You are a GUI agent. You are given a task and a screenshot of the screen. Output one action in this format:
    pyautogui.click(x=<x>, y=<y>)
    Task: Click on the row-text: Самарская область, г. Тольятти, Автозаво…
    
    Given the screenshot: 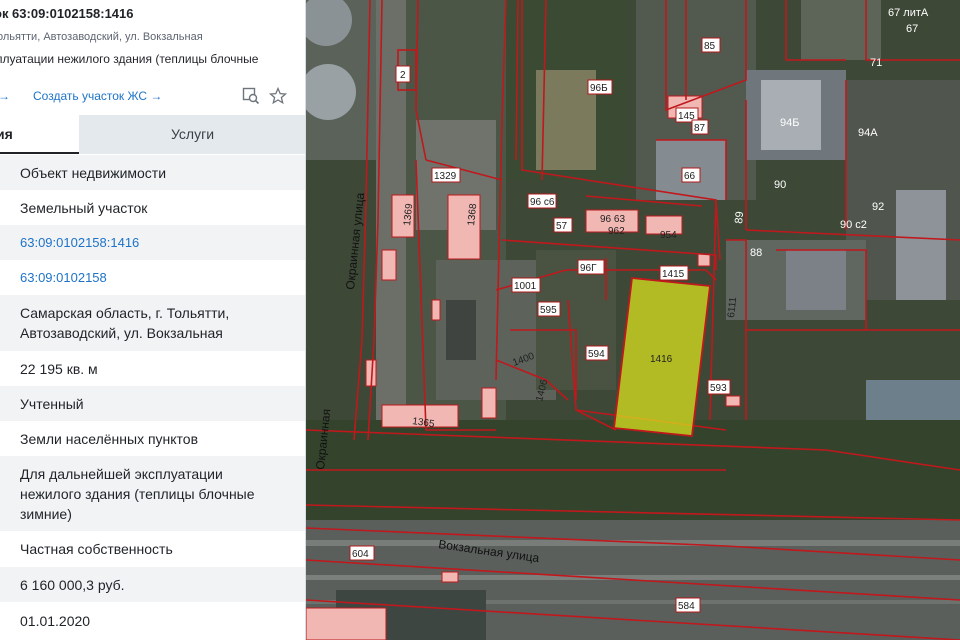 What is the action you would take?
    pyautogui.click(x=125, y=323)
    